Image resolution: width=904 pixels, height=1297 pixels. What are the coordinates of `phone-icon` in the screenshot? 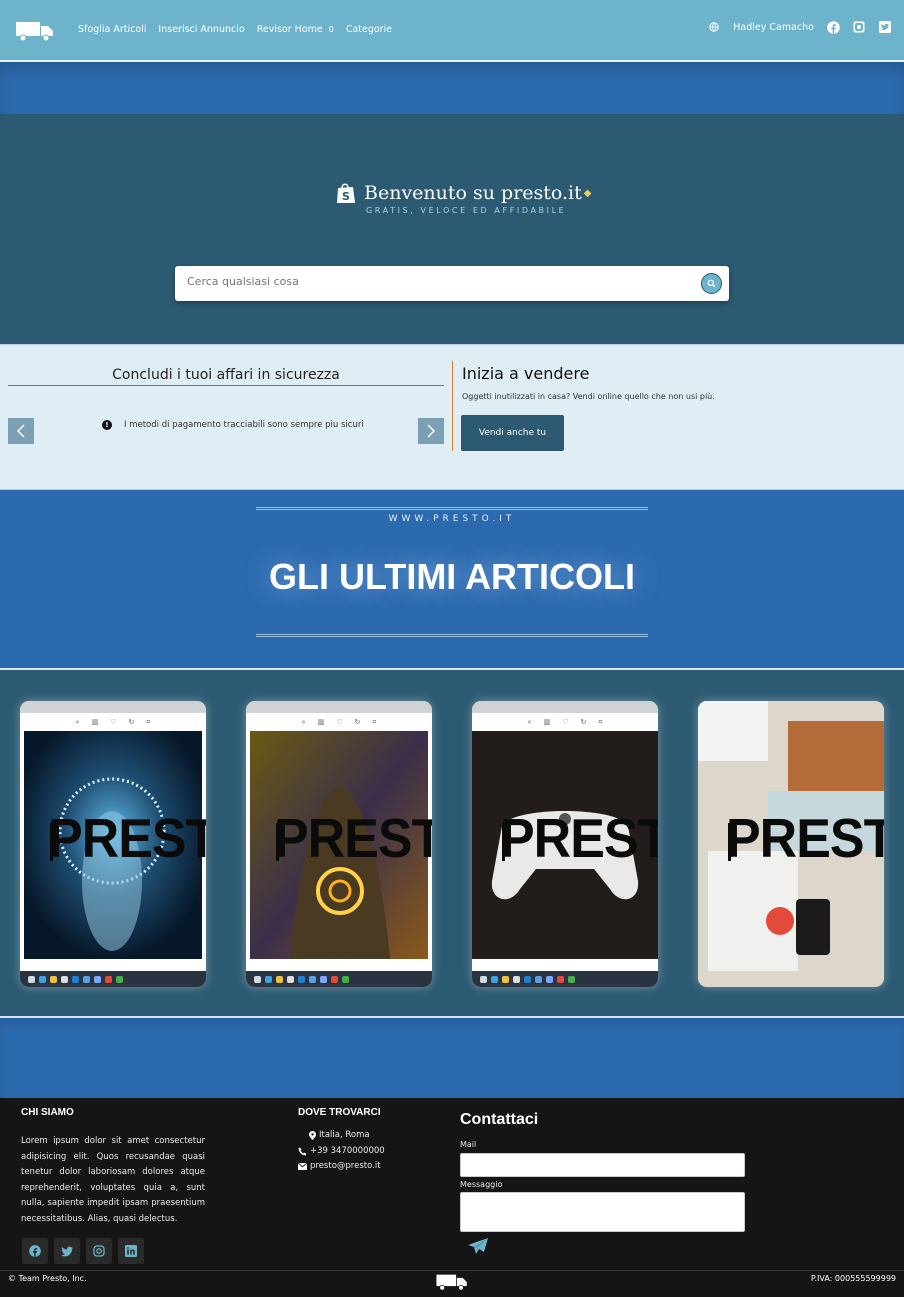 It's located at (302, 1151).